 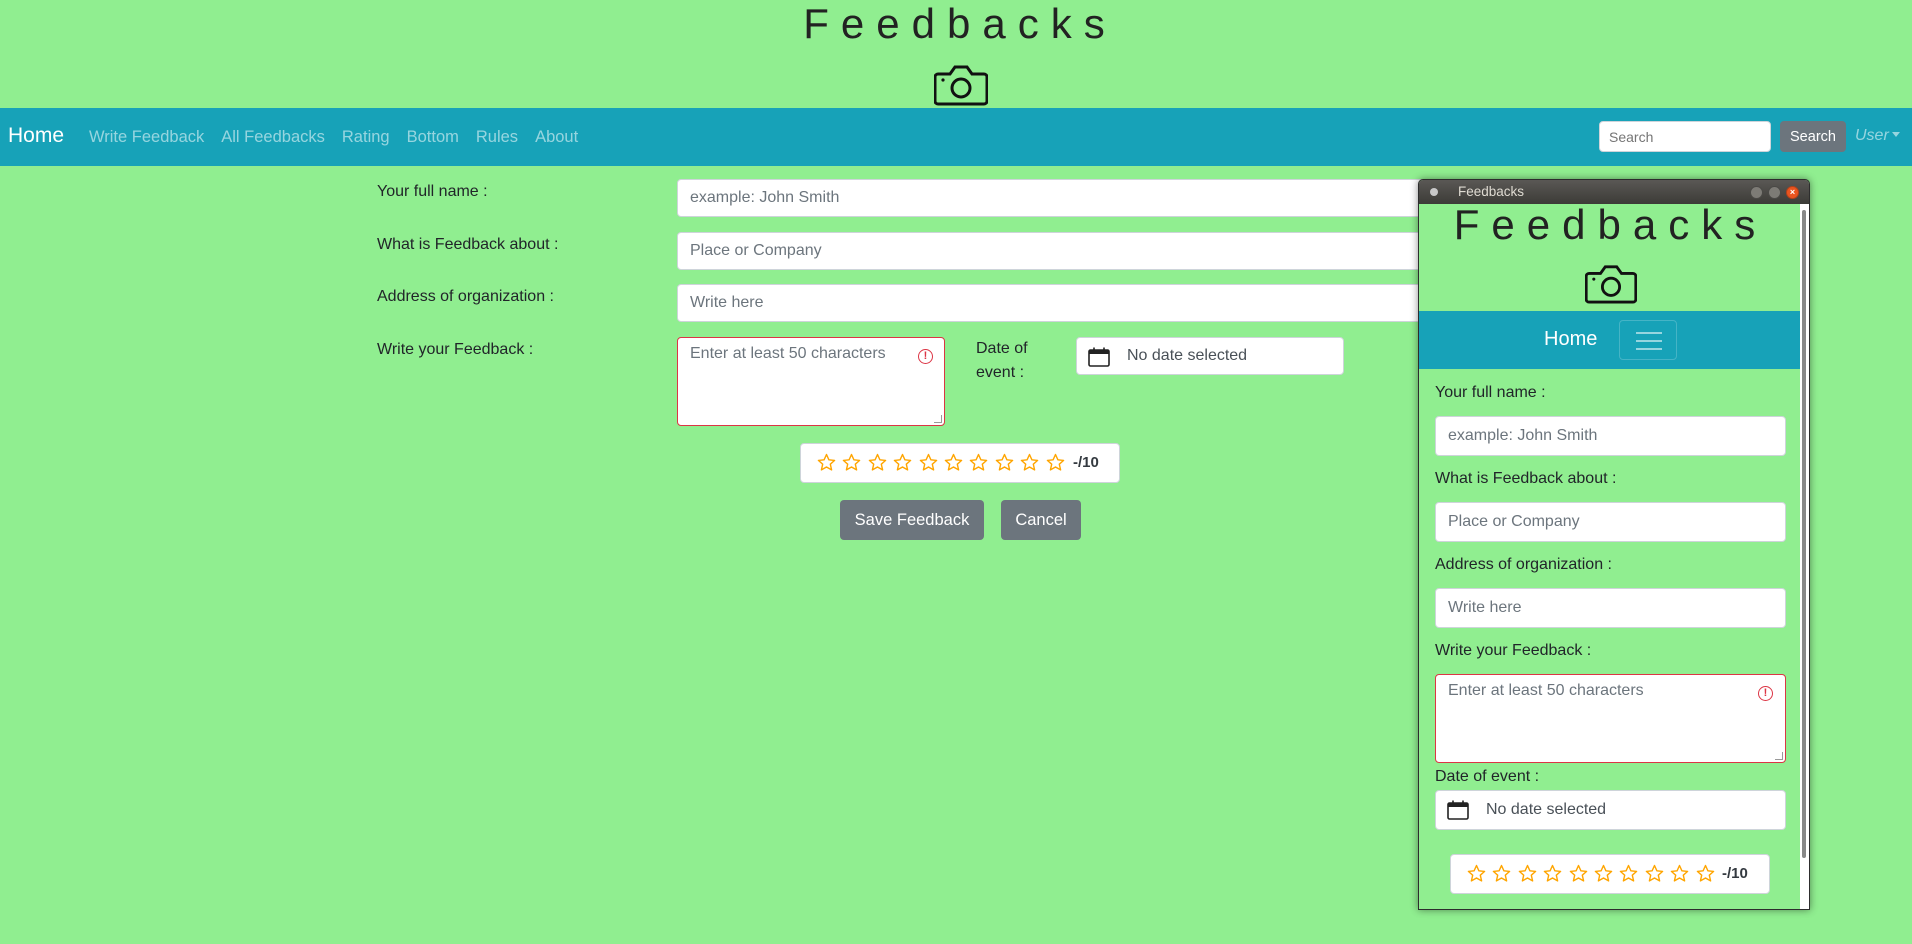 I want to click on minimize-button, so click(x=1756, y=192).